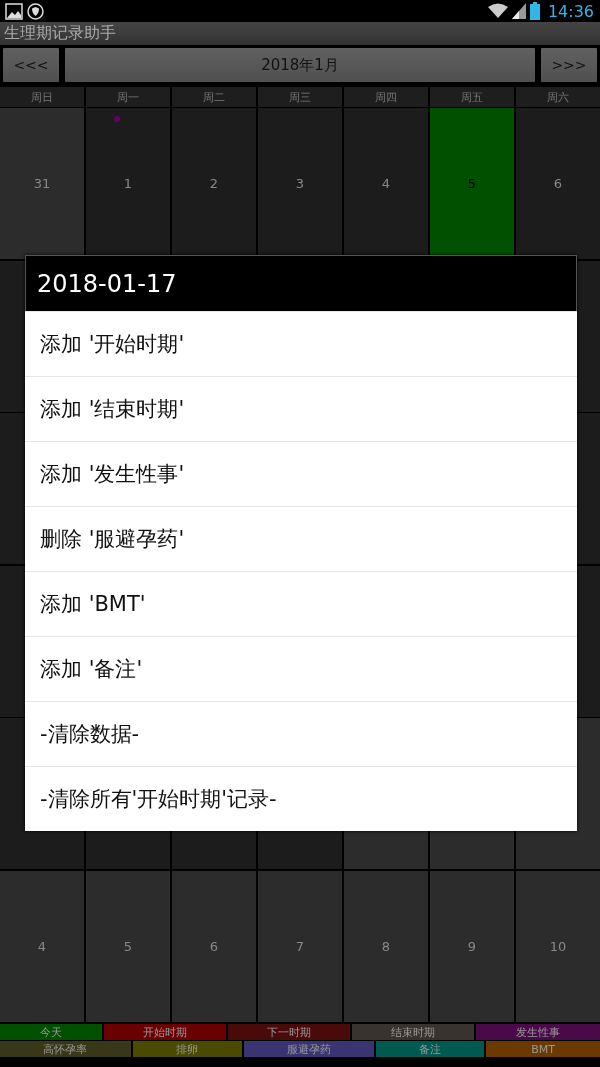  What do you see at coordinates (308, 1049) in the screenshot?
I see `legend-label: 服避孕药` at bounding box center [308, 1049].